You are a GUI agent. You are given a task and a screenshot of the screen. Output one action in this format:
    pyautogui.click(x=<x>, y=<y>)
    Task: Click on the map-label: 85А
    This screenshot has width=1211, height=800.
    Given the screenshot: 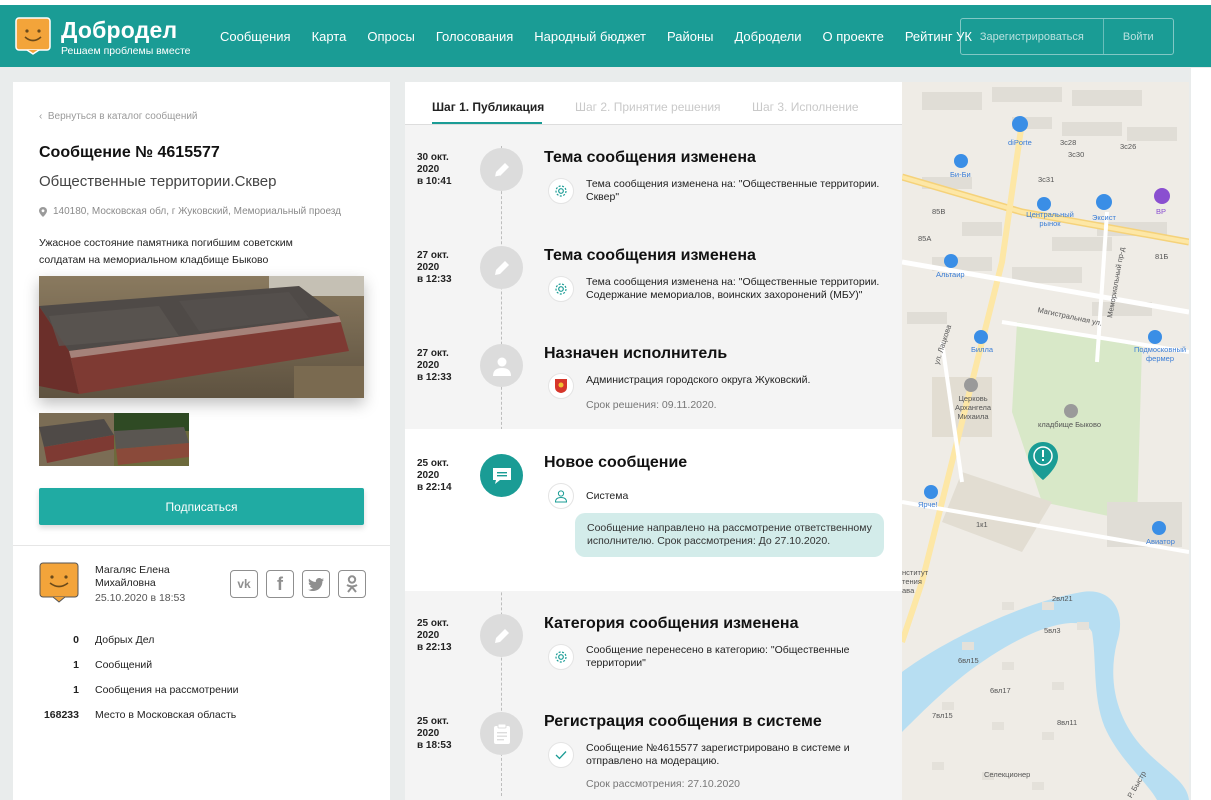 What is the action you would take?
    pyautogui.click(x=925, y=238)
    